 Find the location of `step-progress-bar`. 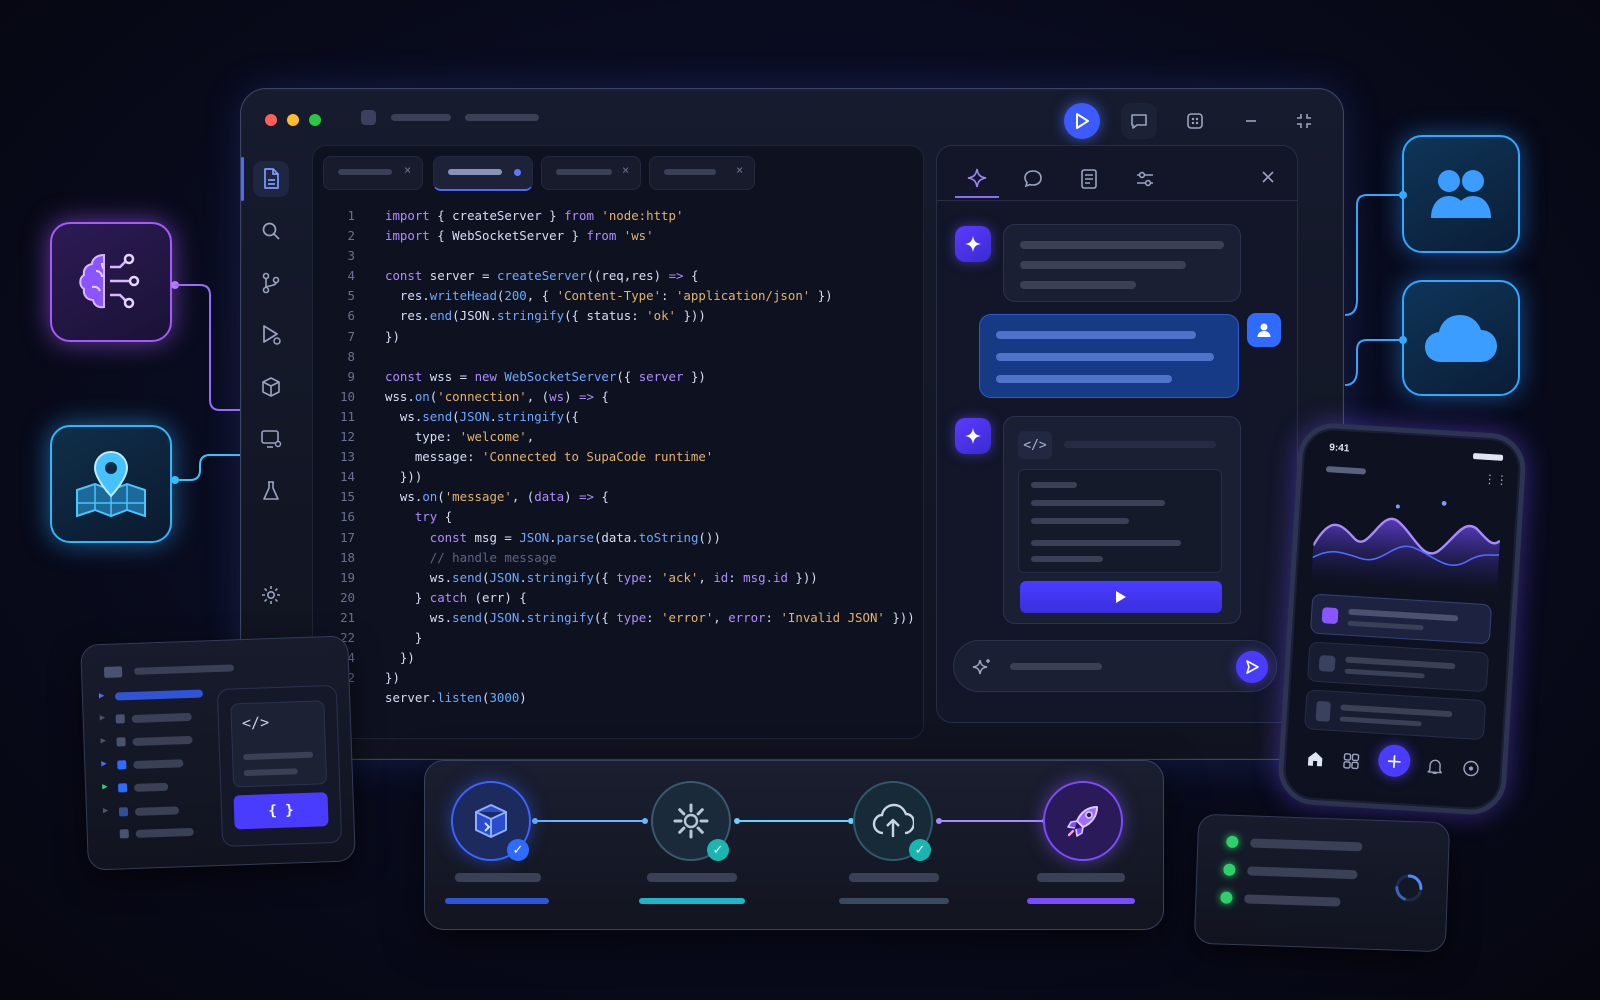

step-progress-bar is located at coordinates (1081, 901).